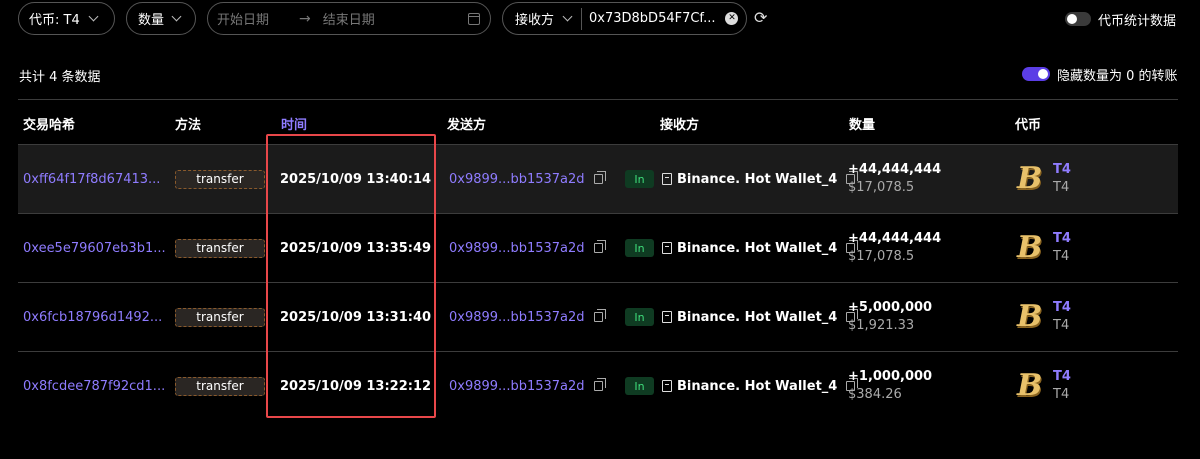  What do you see at coordinates (894, 179) in the screenshot?
I see `amount-cell: +44,444,444 $17,078.5` at bounding box center [894, 179].